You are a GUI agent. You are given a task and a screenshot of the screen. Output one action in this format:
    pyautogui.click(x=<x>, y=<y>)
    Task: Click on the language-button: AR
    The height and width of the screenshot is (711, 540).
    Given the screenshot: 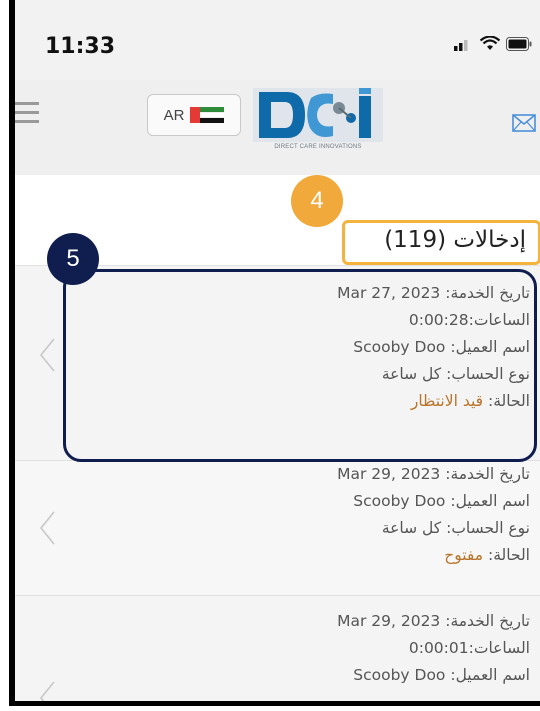 What is the action you would take?
    pyautogui.click(x=194, y=115)
    